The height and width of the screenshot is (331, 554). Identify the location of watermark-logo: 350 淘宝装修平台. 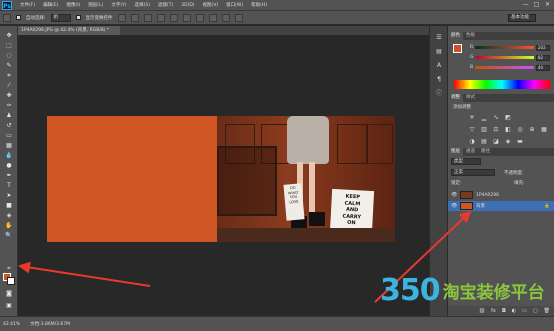
(465, 290).